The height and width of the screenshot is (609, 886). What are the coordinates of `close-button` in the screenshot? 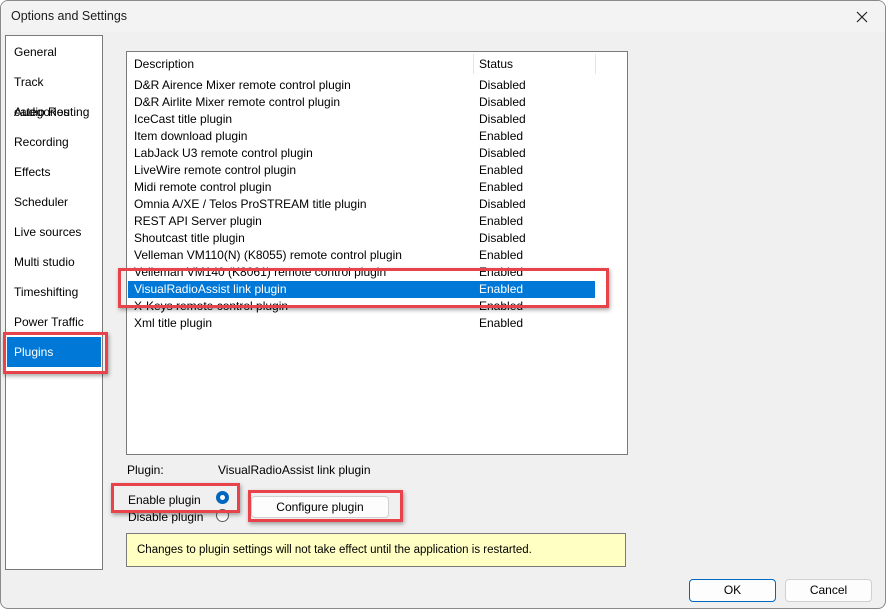 It's located at (862, 16).